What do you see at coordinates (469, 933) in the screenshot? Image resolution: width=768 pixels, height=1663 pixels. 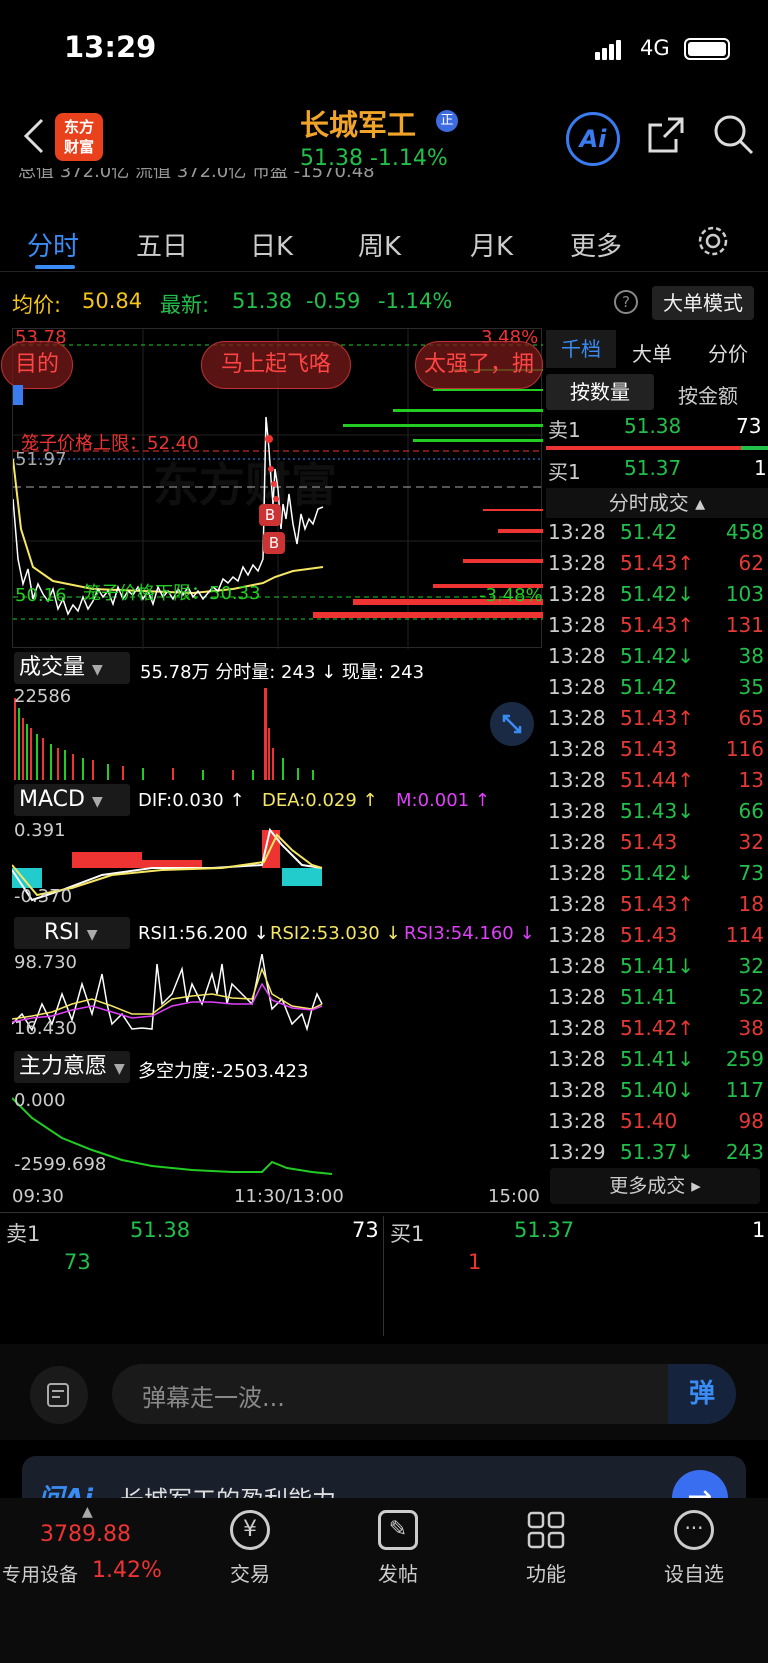 I see `rsi3-value: RSI3:54.160 ↓` at bounding box center [469, 933].